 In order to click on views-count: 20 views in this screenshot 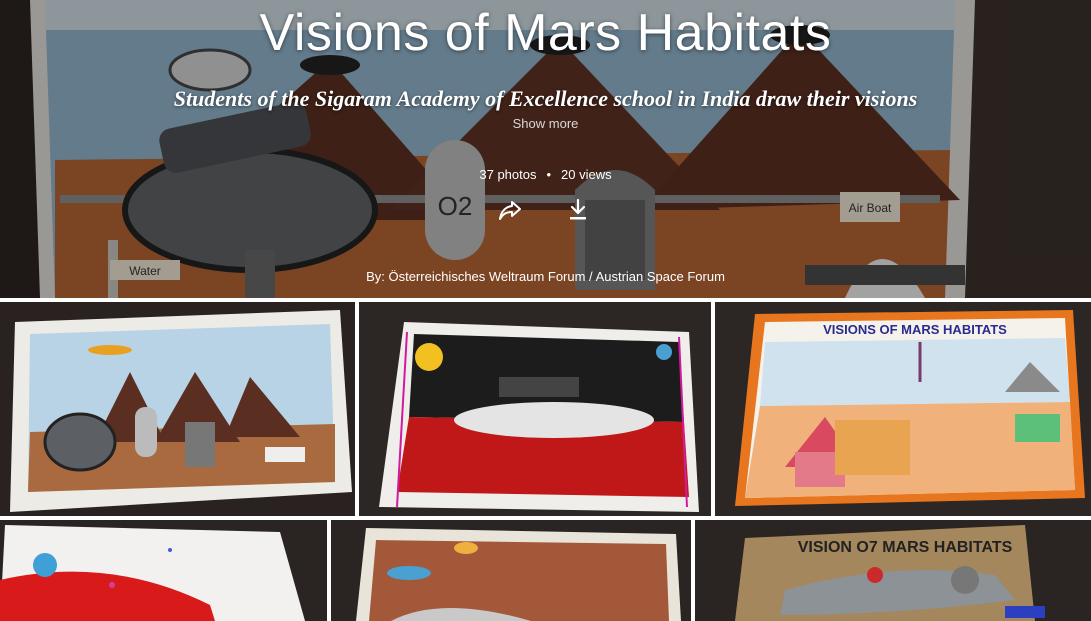, I will do `click(586, 174)`.